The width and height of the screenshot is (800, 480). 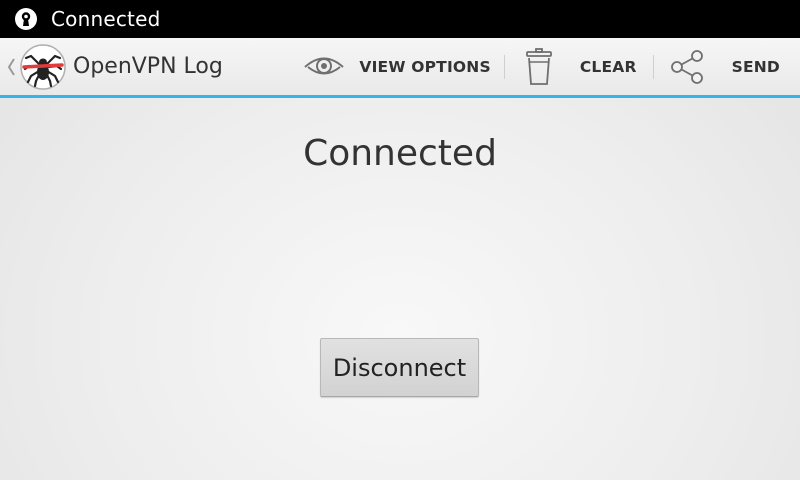 I want to click on status-bar-text: Connected, so click(x=106, y=19).